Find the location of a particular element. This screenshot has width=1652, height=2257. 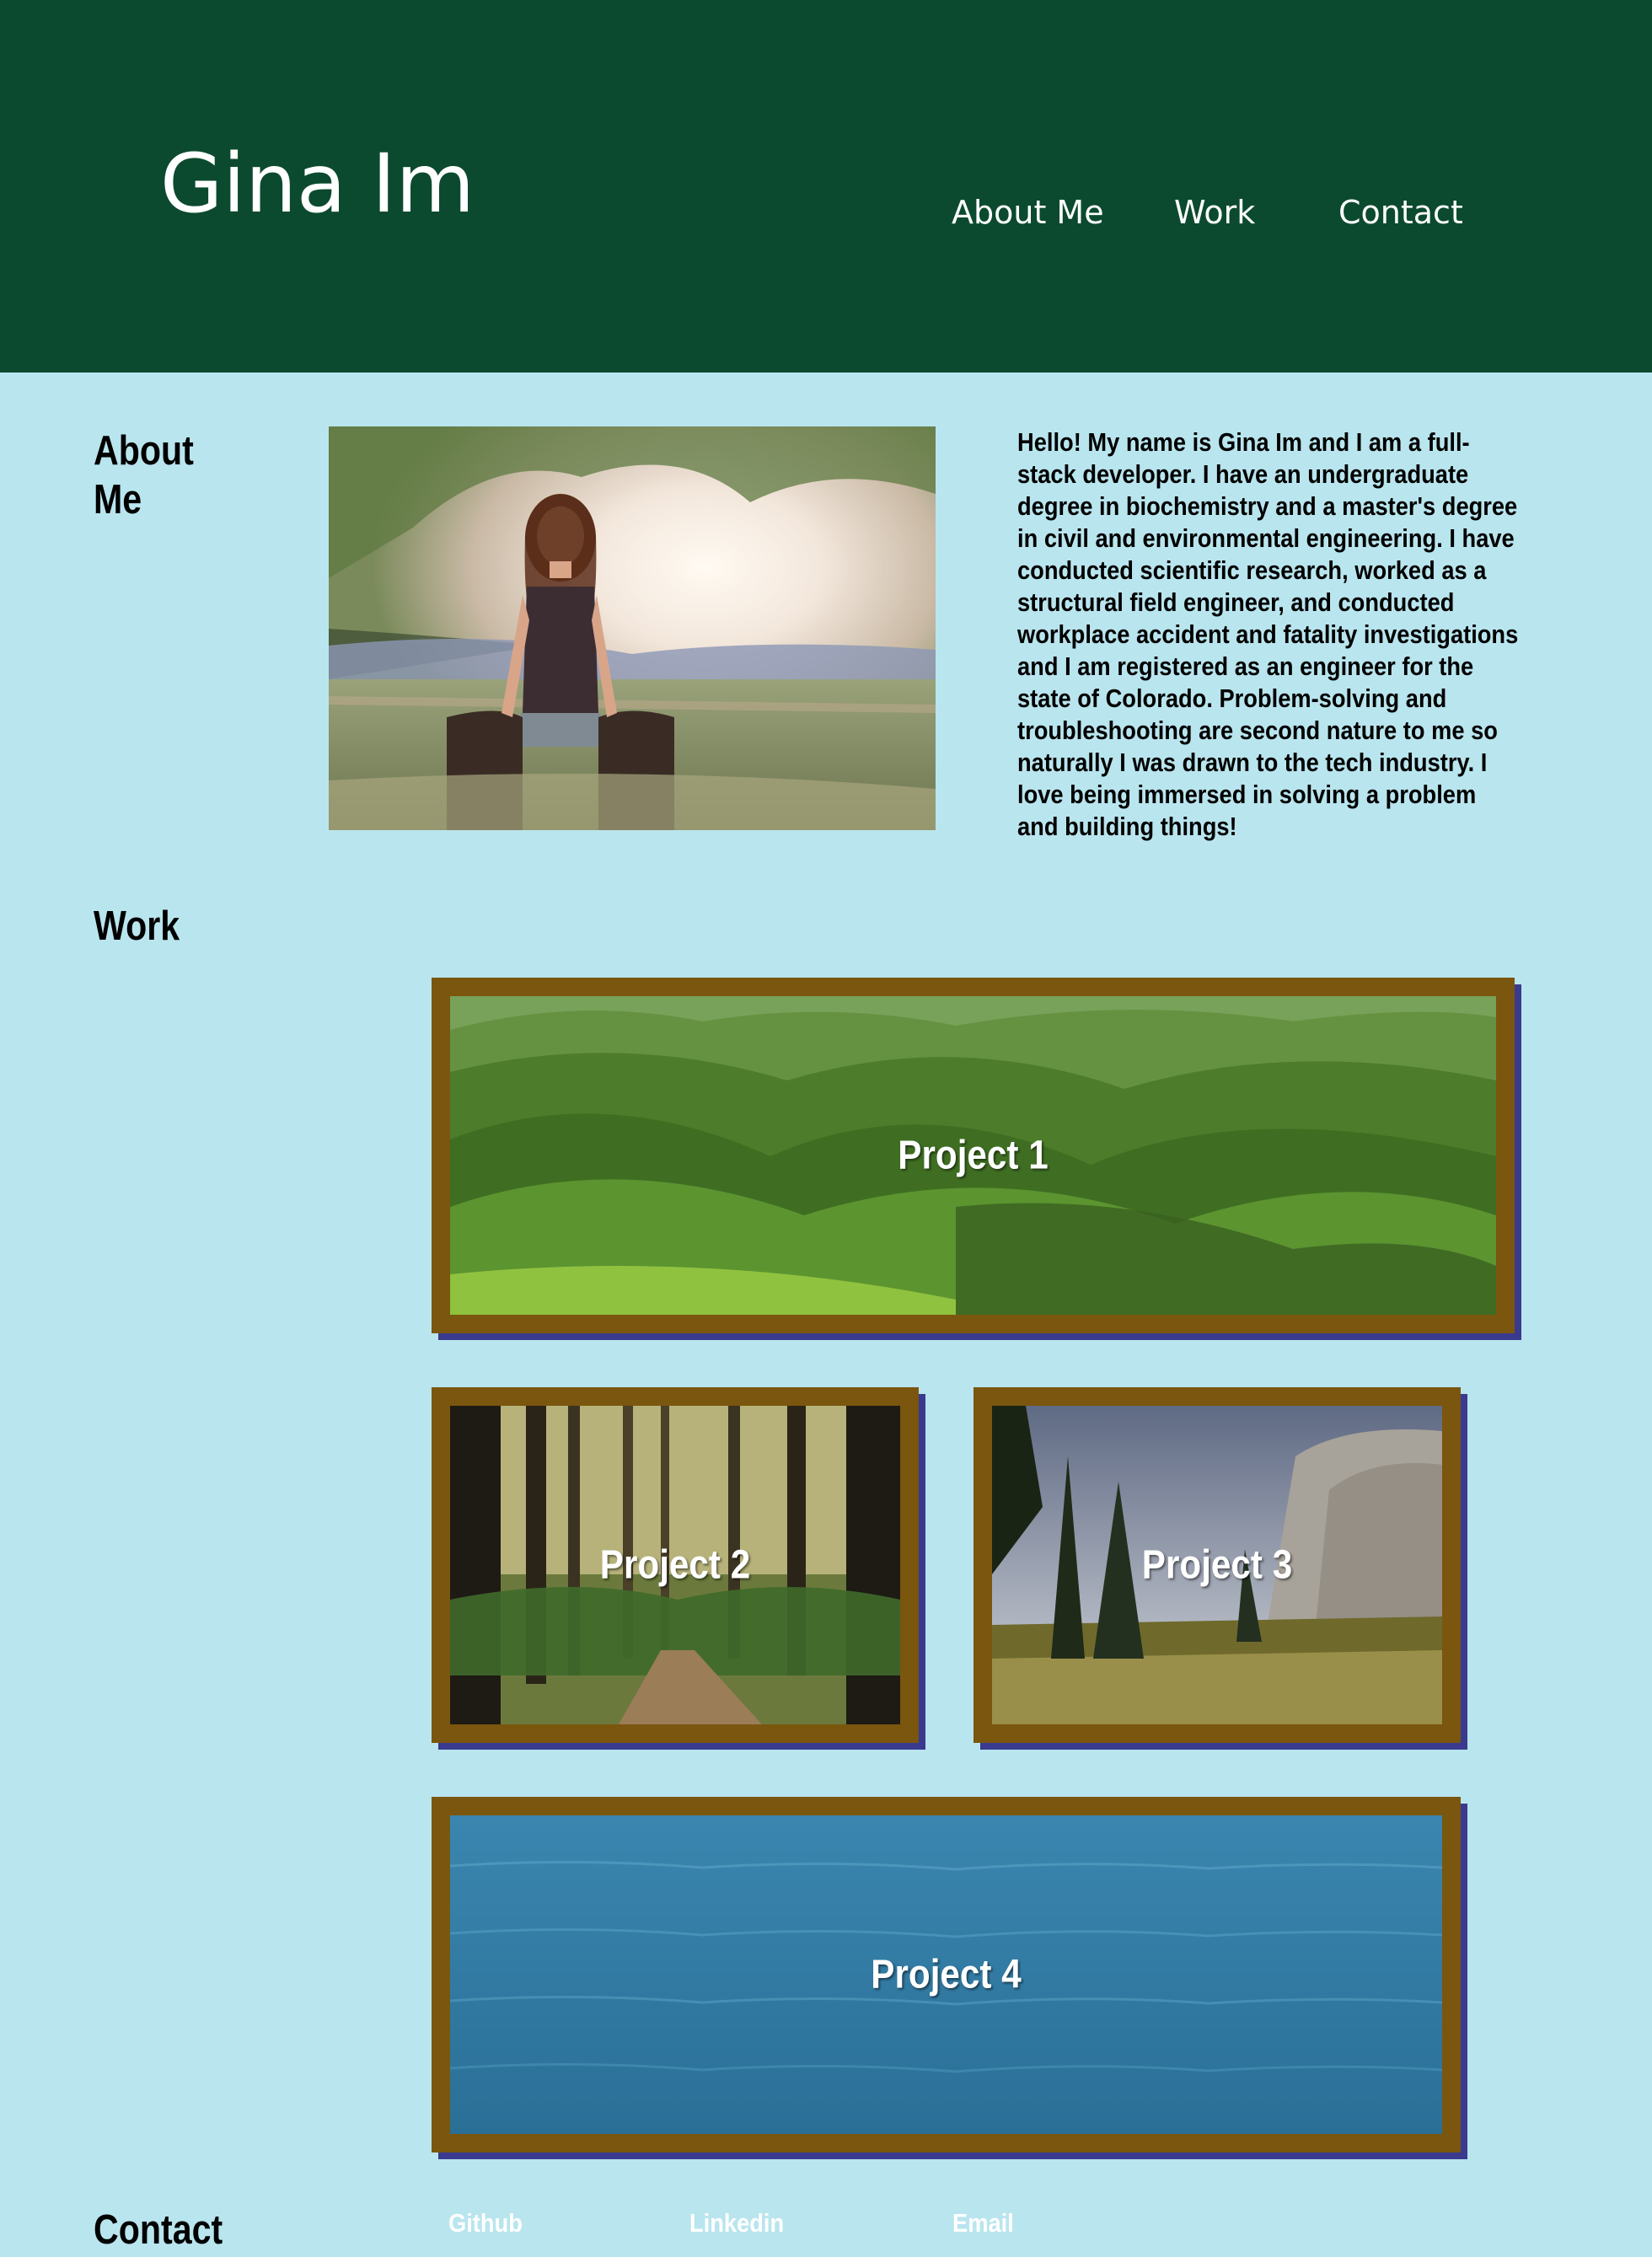

project-image-forest-path: Project 2 is located at coordinates (675, 1565).